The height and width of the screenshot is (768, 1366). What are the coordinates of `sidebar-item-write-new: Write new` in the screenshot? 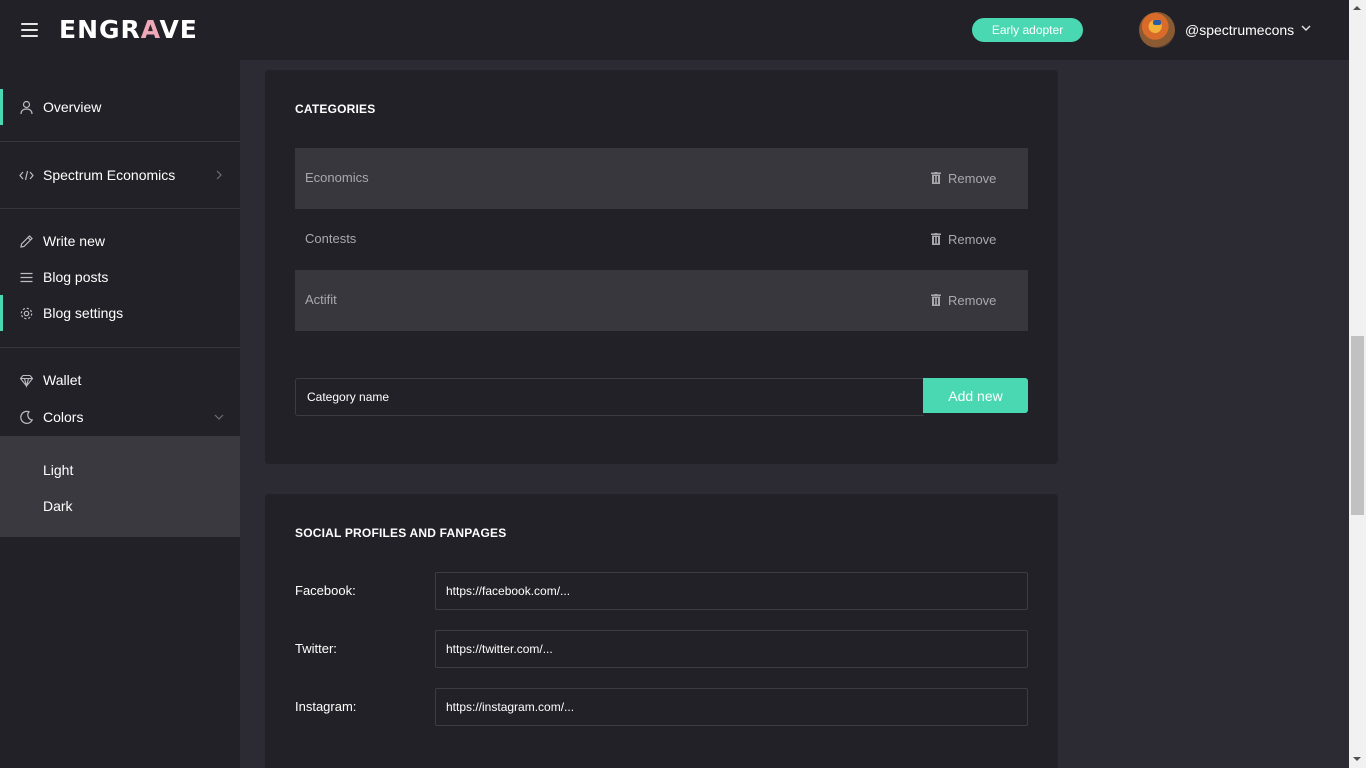 It's located at (120, 241).